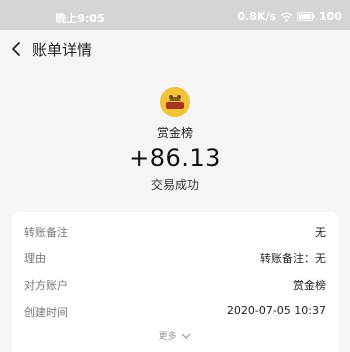 The image size is (350, 352). What do you see at coordinates (286, 17) in the screenshot?
I see `wifi-icon` at bounding box center [286, 17].